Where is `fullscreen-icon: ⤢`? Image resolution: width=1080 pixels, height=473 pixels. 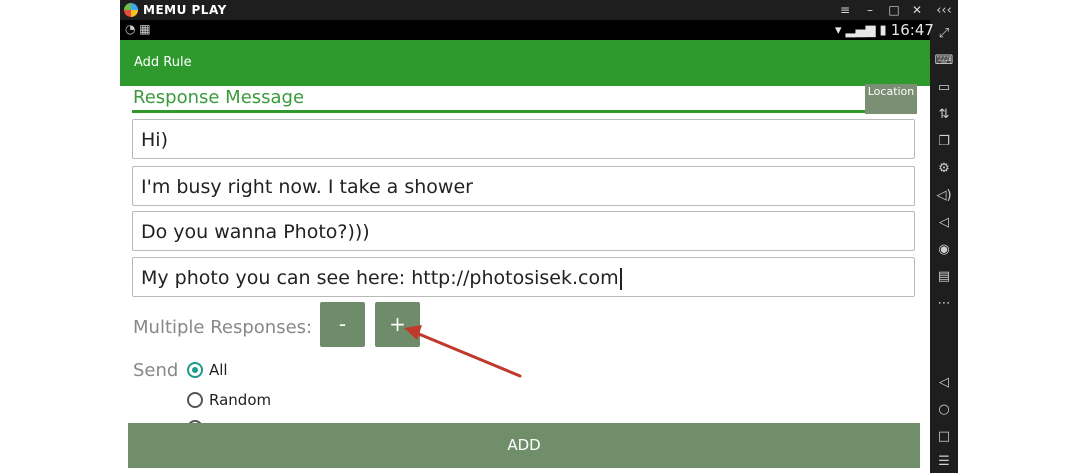
fullscreen-icon: ⤢ is located at coordinates (944, 34).